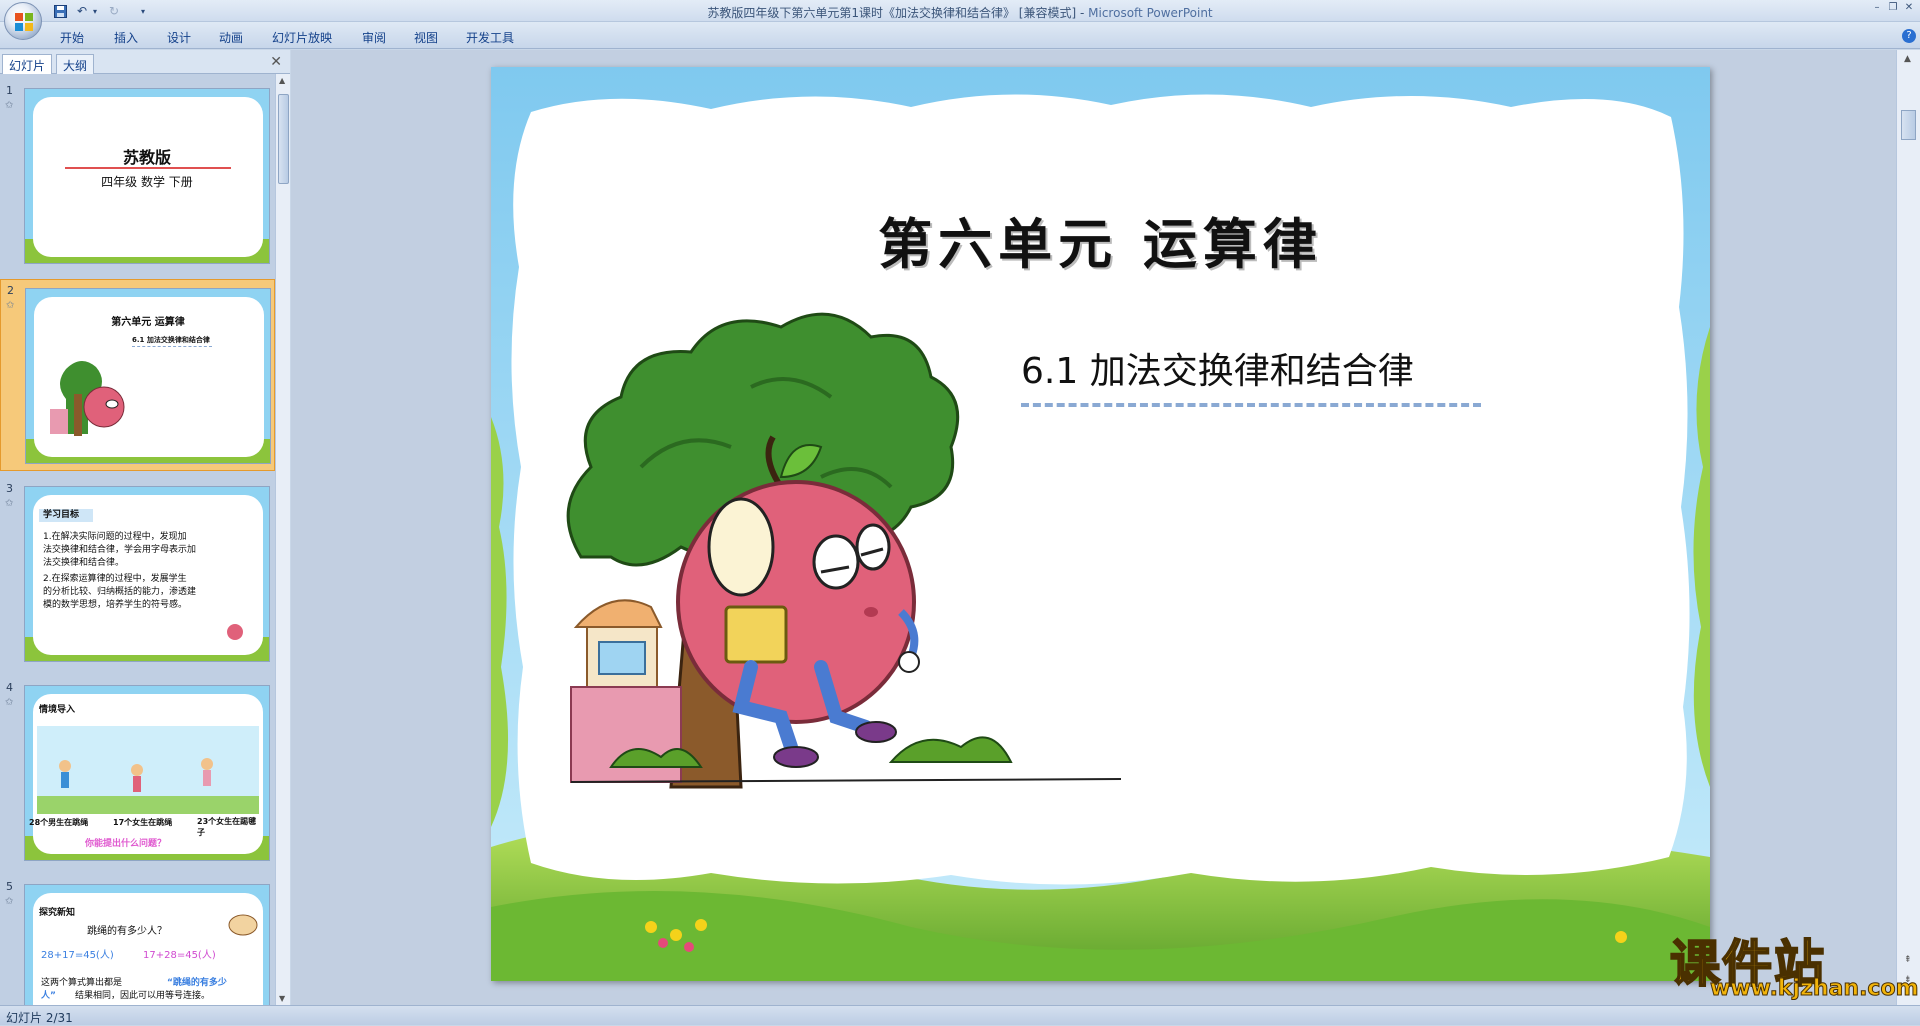  I want to click on thumb-line: 模的数学思想，培养学生的符号感。, so click(115, 605).